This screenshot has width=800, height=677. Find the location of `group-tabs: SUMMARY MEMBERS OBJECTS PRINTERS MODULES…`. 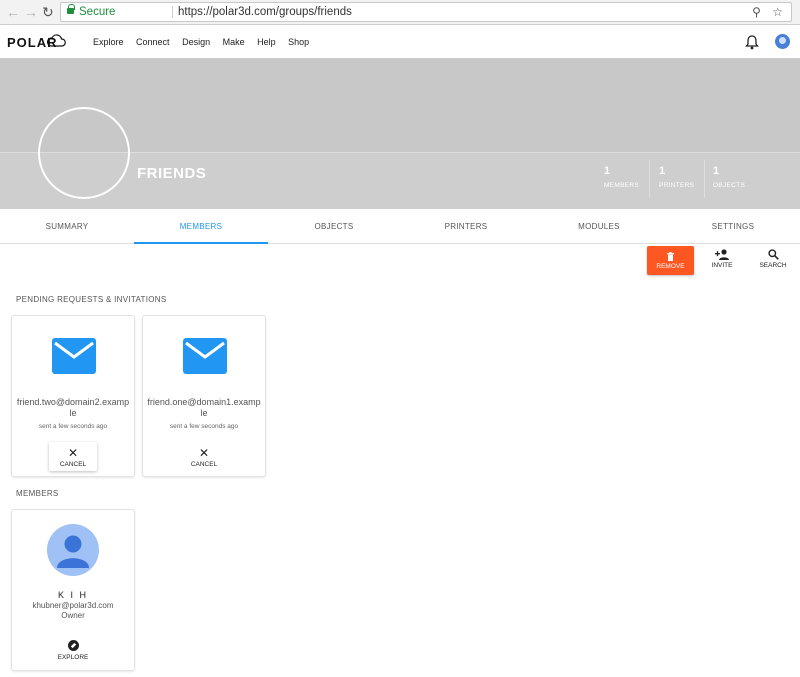

group-tabs: SUMMARY MEMBERS OBJECTS PRINTERS MODULES… is located at coordinates (400, 226).